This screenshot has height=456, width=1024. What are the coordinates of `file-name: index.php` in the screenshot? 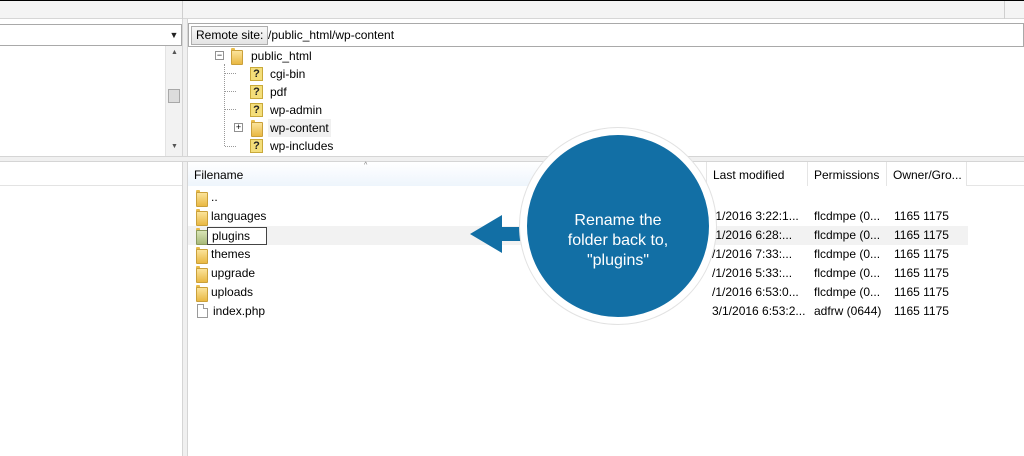 It's located at (239, 311).